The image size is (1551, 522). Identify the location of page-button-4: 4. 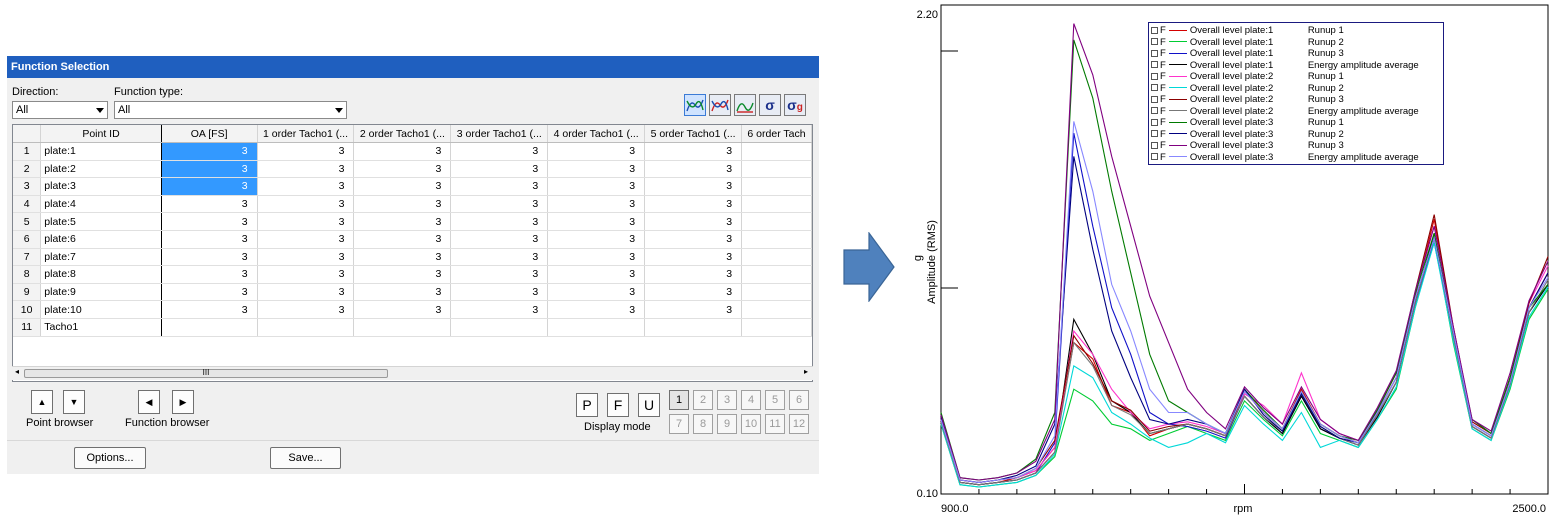
(751, 400).